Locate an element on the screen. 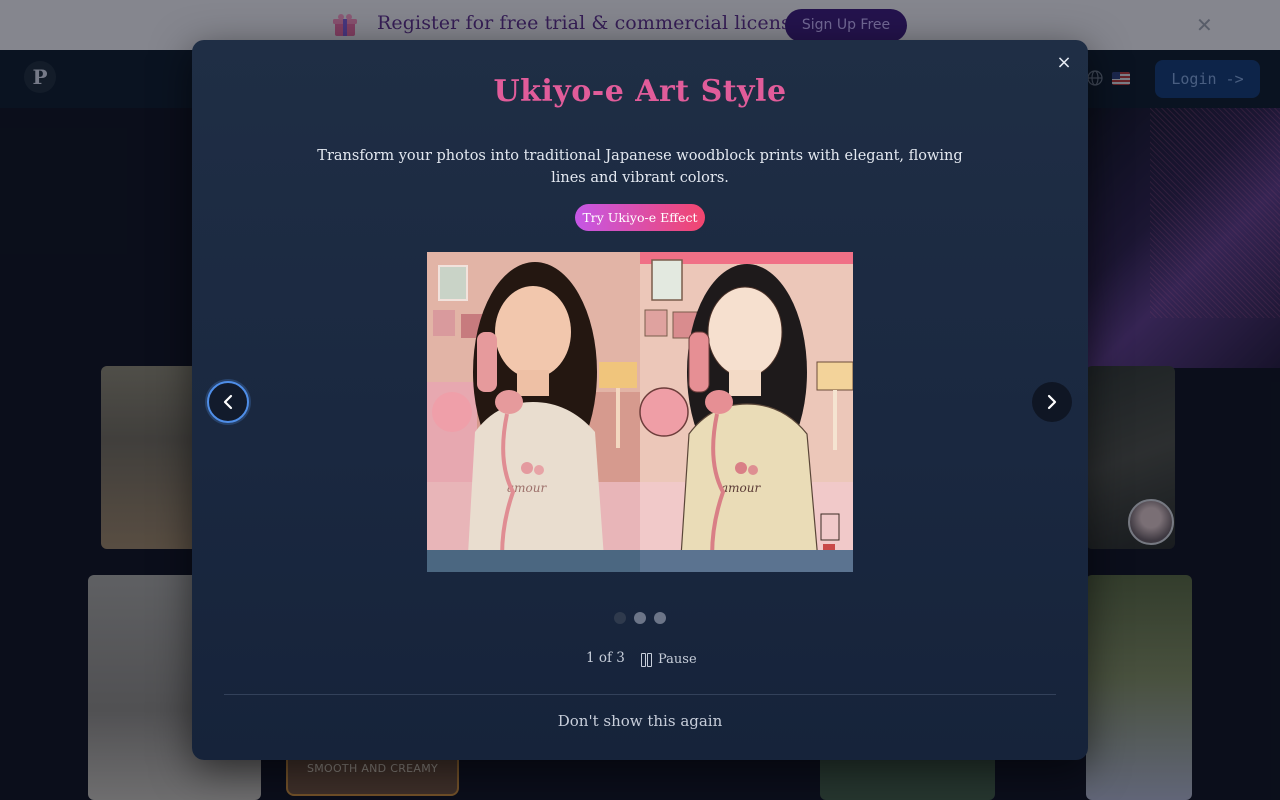 The width and height of the screenshot is (1280, 800). previous-slide-button is located at coordinates (228, 402).